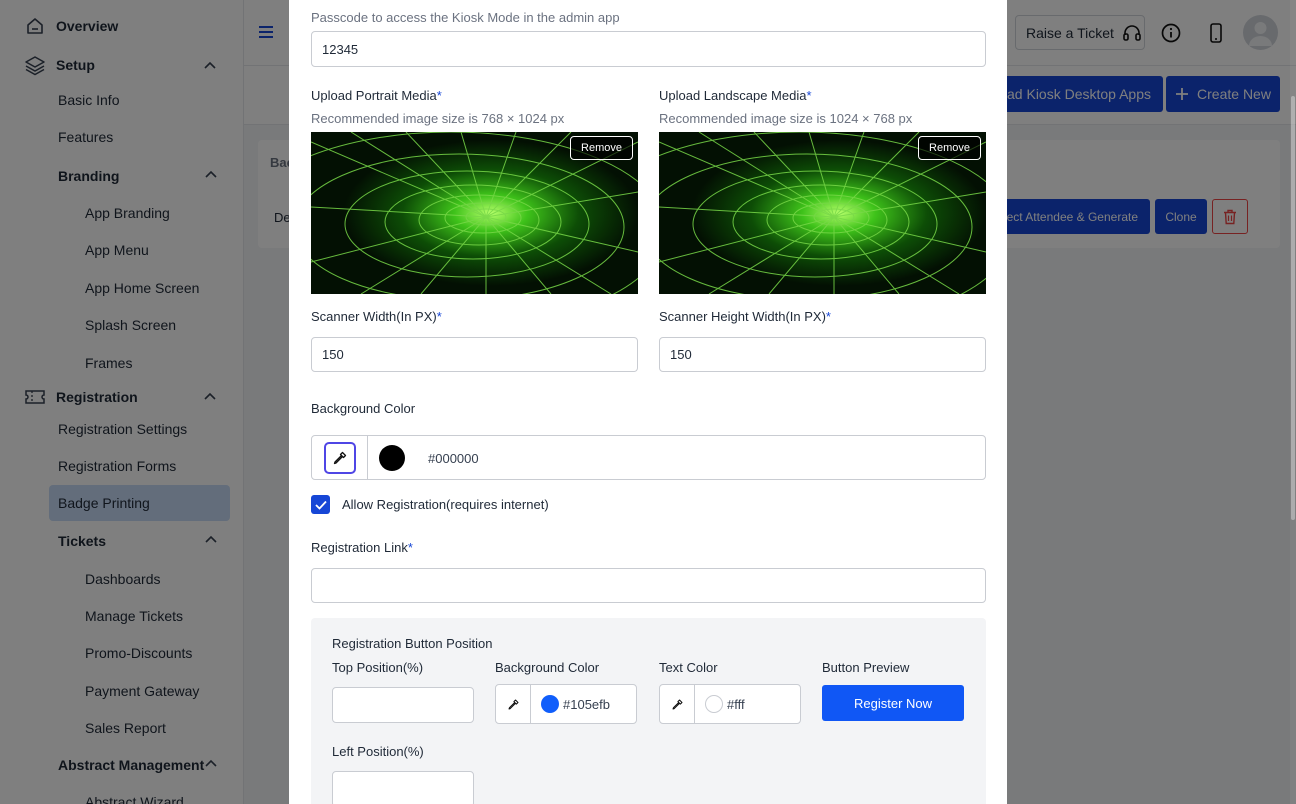 The height and width of the screenshot is (804, 1296). Describe the element at coordinates (438, 118) in the screenshot. I see `portrait-media-hint: Recommended image size is 768 × 1024 px` at that location.